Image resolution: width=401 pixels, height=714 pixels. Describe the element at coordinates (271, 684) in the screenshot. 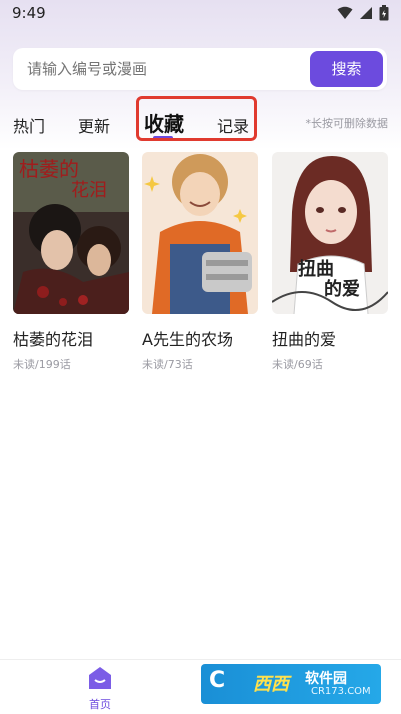

I see `watermark-text: 西西` at that location.